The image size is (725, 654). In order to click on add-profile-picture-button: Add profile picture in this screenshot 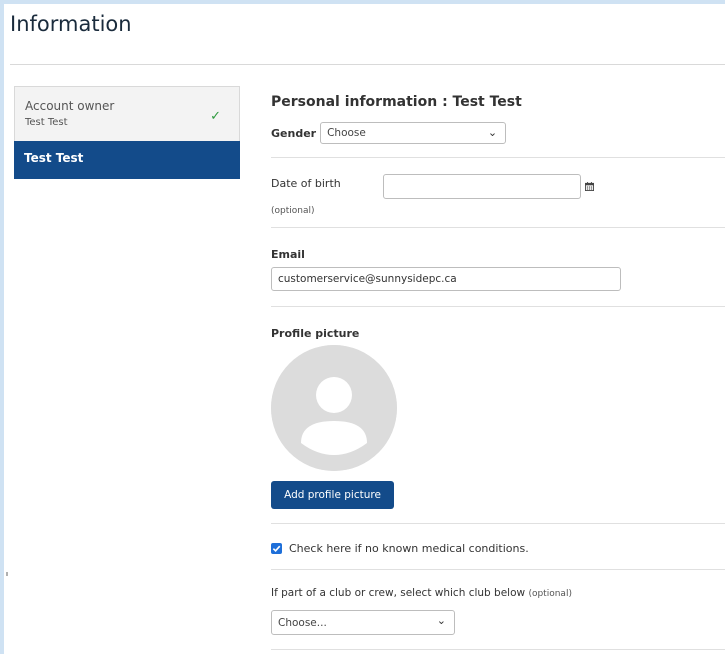, I will do `click(332, 495)`.